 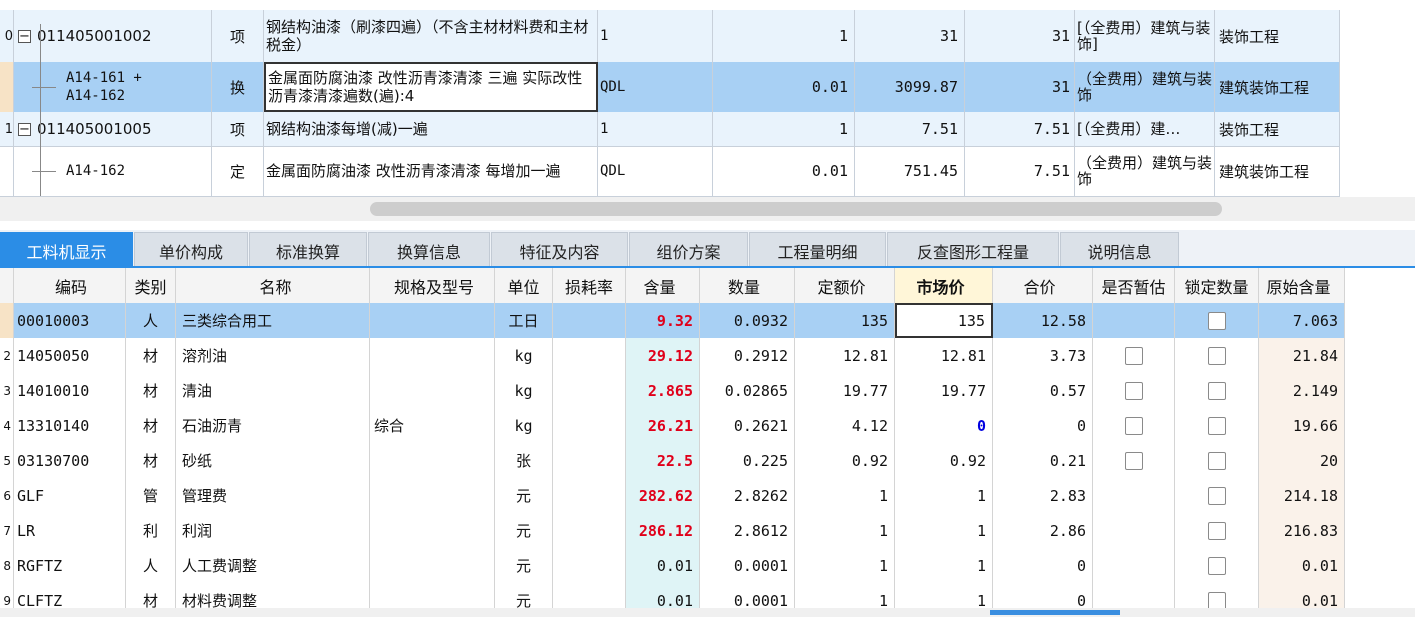 I want to click on resource-code: GLF, so click(x=70, y=495).